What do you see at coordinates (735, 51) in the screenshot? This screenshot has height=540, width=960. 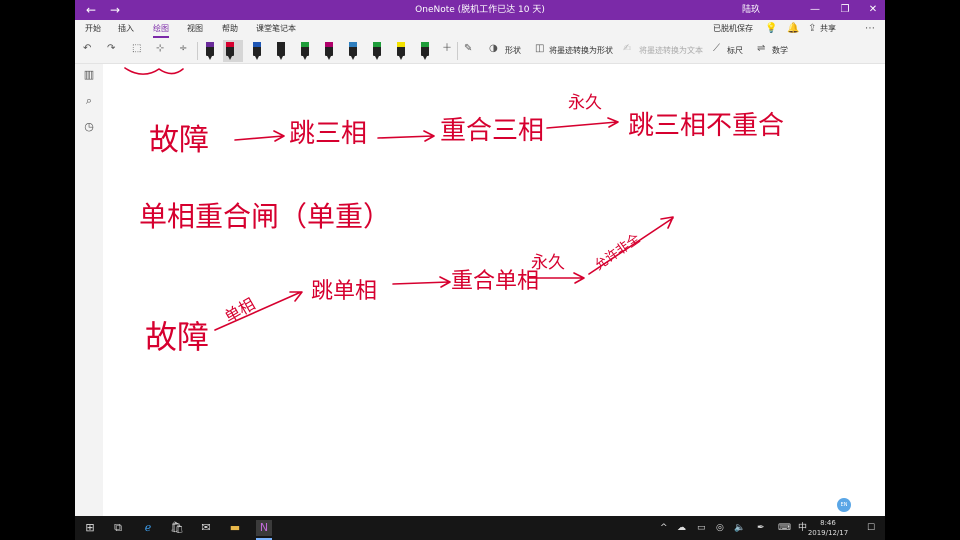 I see `ruler-button: 标尺` at bounding box center [735, 51].